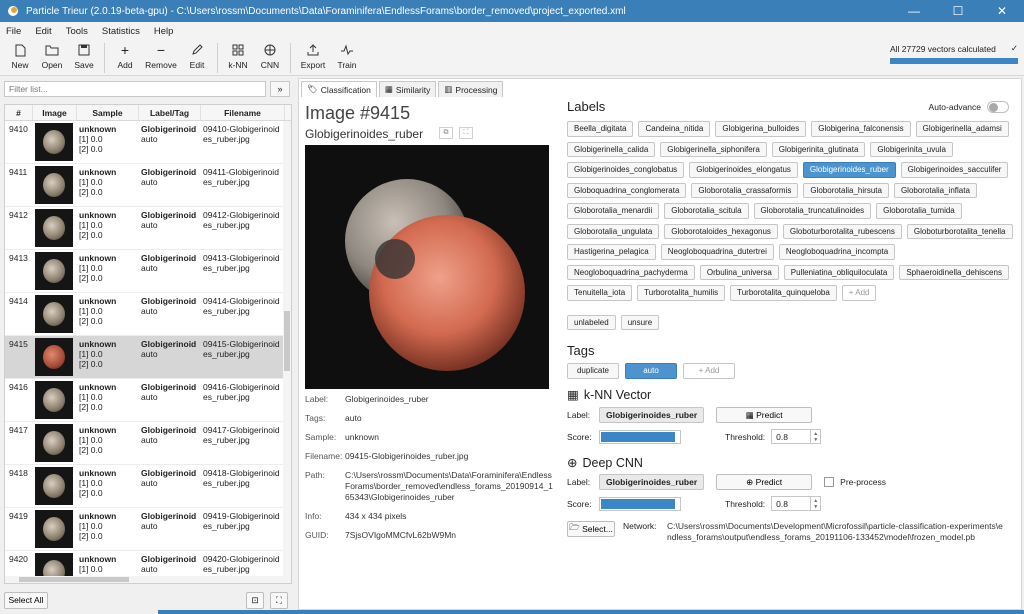  I want to click on label-chip: Neogloboquadrina_dutertrei, so click(717, 252).